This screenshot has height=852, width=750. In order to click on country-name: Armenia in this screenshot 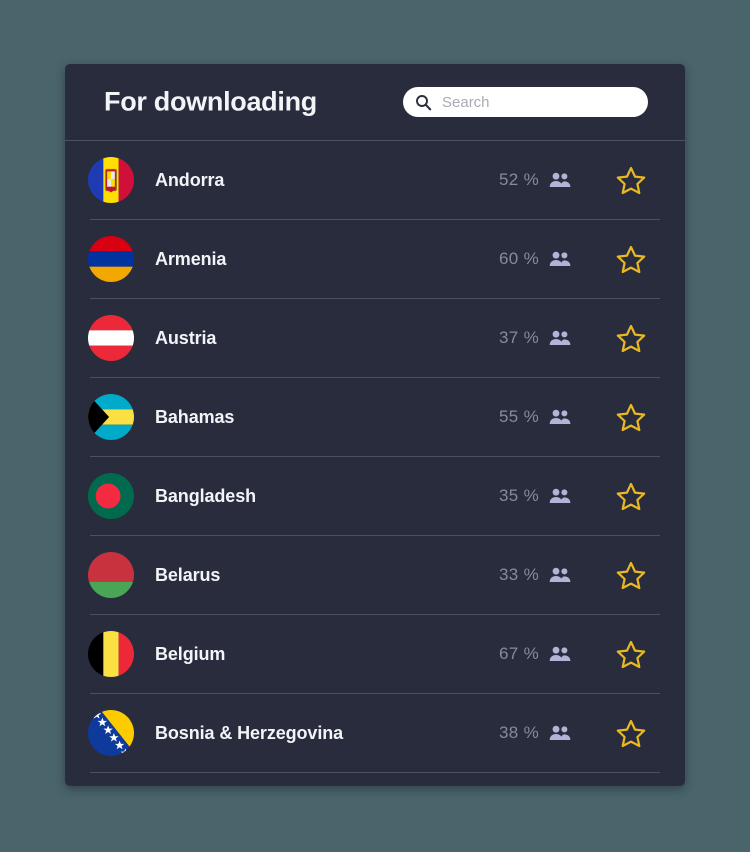, I will do `click(191, 258)`.